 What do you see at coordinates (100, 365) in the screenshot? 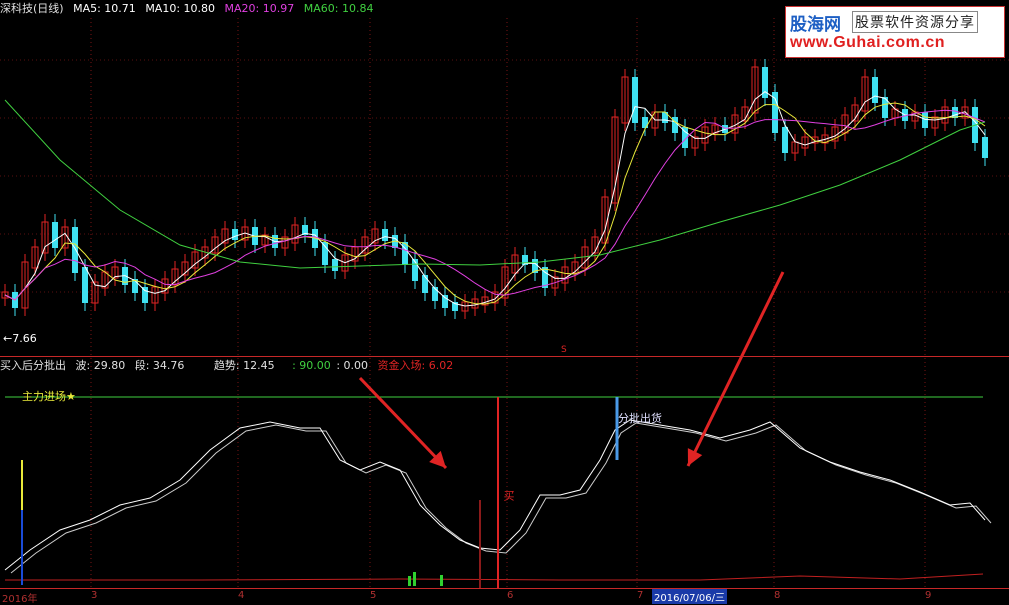
I see `bo-value: 波: 29.80` at bounding box center [100, 365].